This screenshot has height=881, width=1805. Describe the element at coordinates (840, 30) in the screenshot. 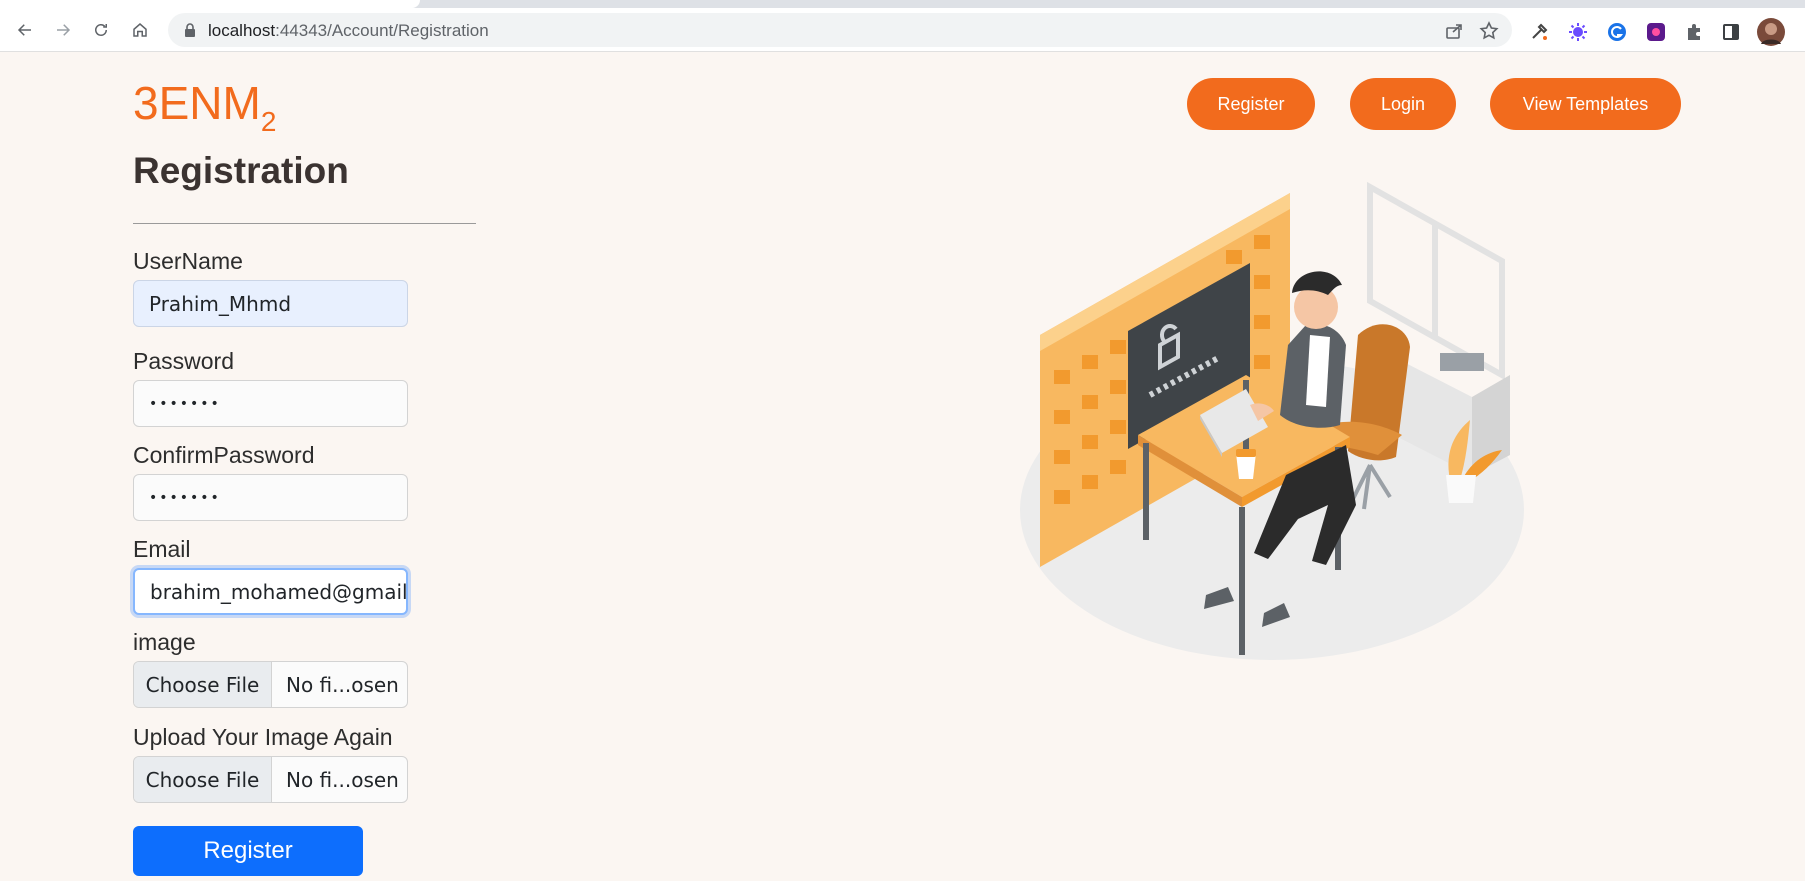

I see `address-bar: localhost:44343/Account/Registration` at that location.